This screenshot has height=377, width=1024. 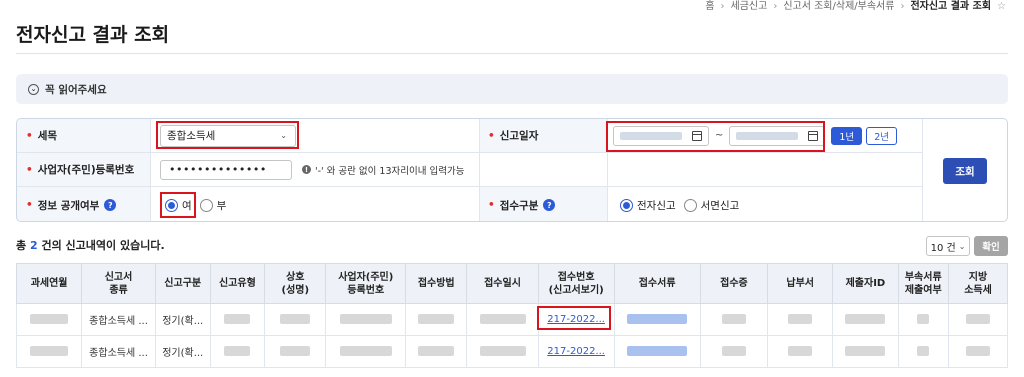 What do you see at coordinates (76, 89) in the screenshot?
I see `notice-label: 꼭 읽어주세요` at bounding box center [76, 89].